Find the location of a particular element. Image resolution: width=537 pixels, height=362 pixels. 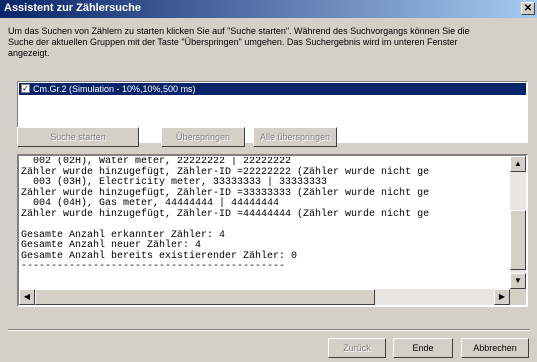

arrow-right-icon: ▶ is located at coordinates (502, 296).